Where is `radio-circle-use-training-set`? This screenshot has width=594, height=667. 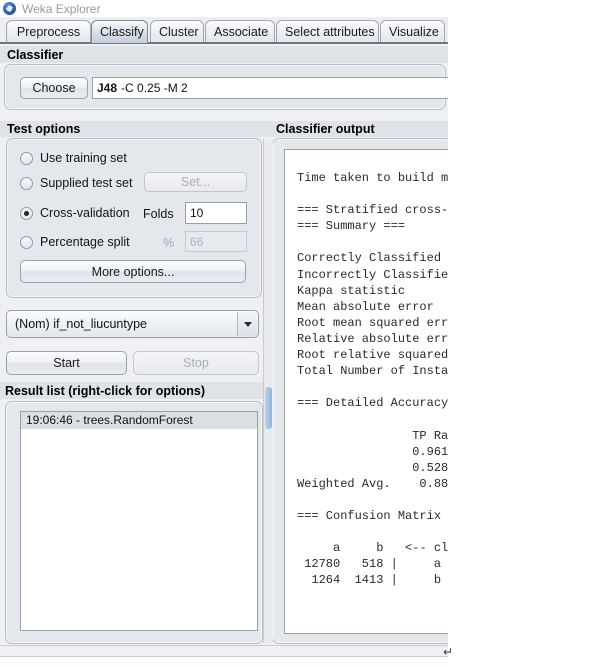 radio-circle-use-training-set is located at coordinates (26, 158).